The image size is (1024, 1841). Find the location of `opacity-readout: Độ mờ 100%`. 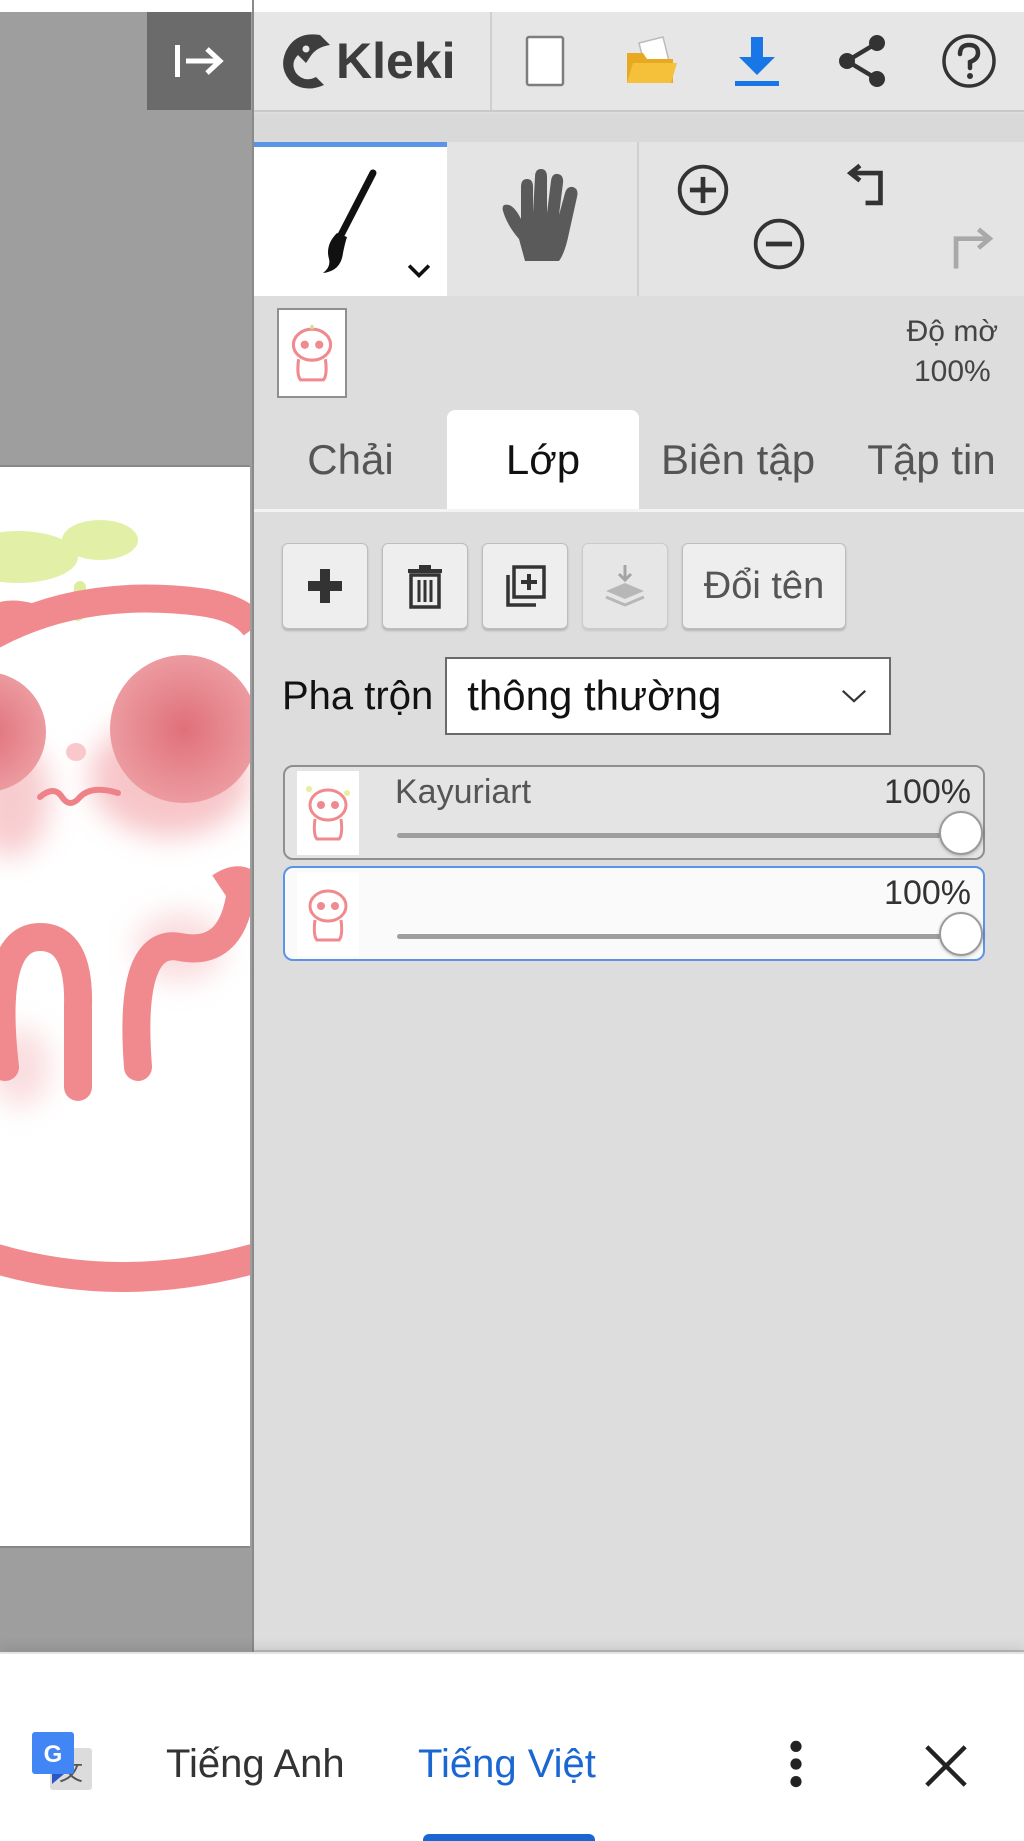

opacity-readout: Độ mờ 100% is located at coordinates (952, 352).